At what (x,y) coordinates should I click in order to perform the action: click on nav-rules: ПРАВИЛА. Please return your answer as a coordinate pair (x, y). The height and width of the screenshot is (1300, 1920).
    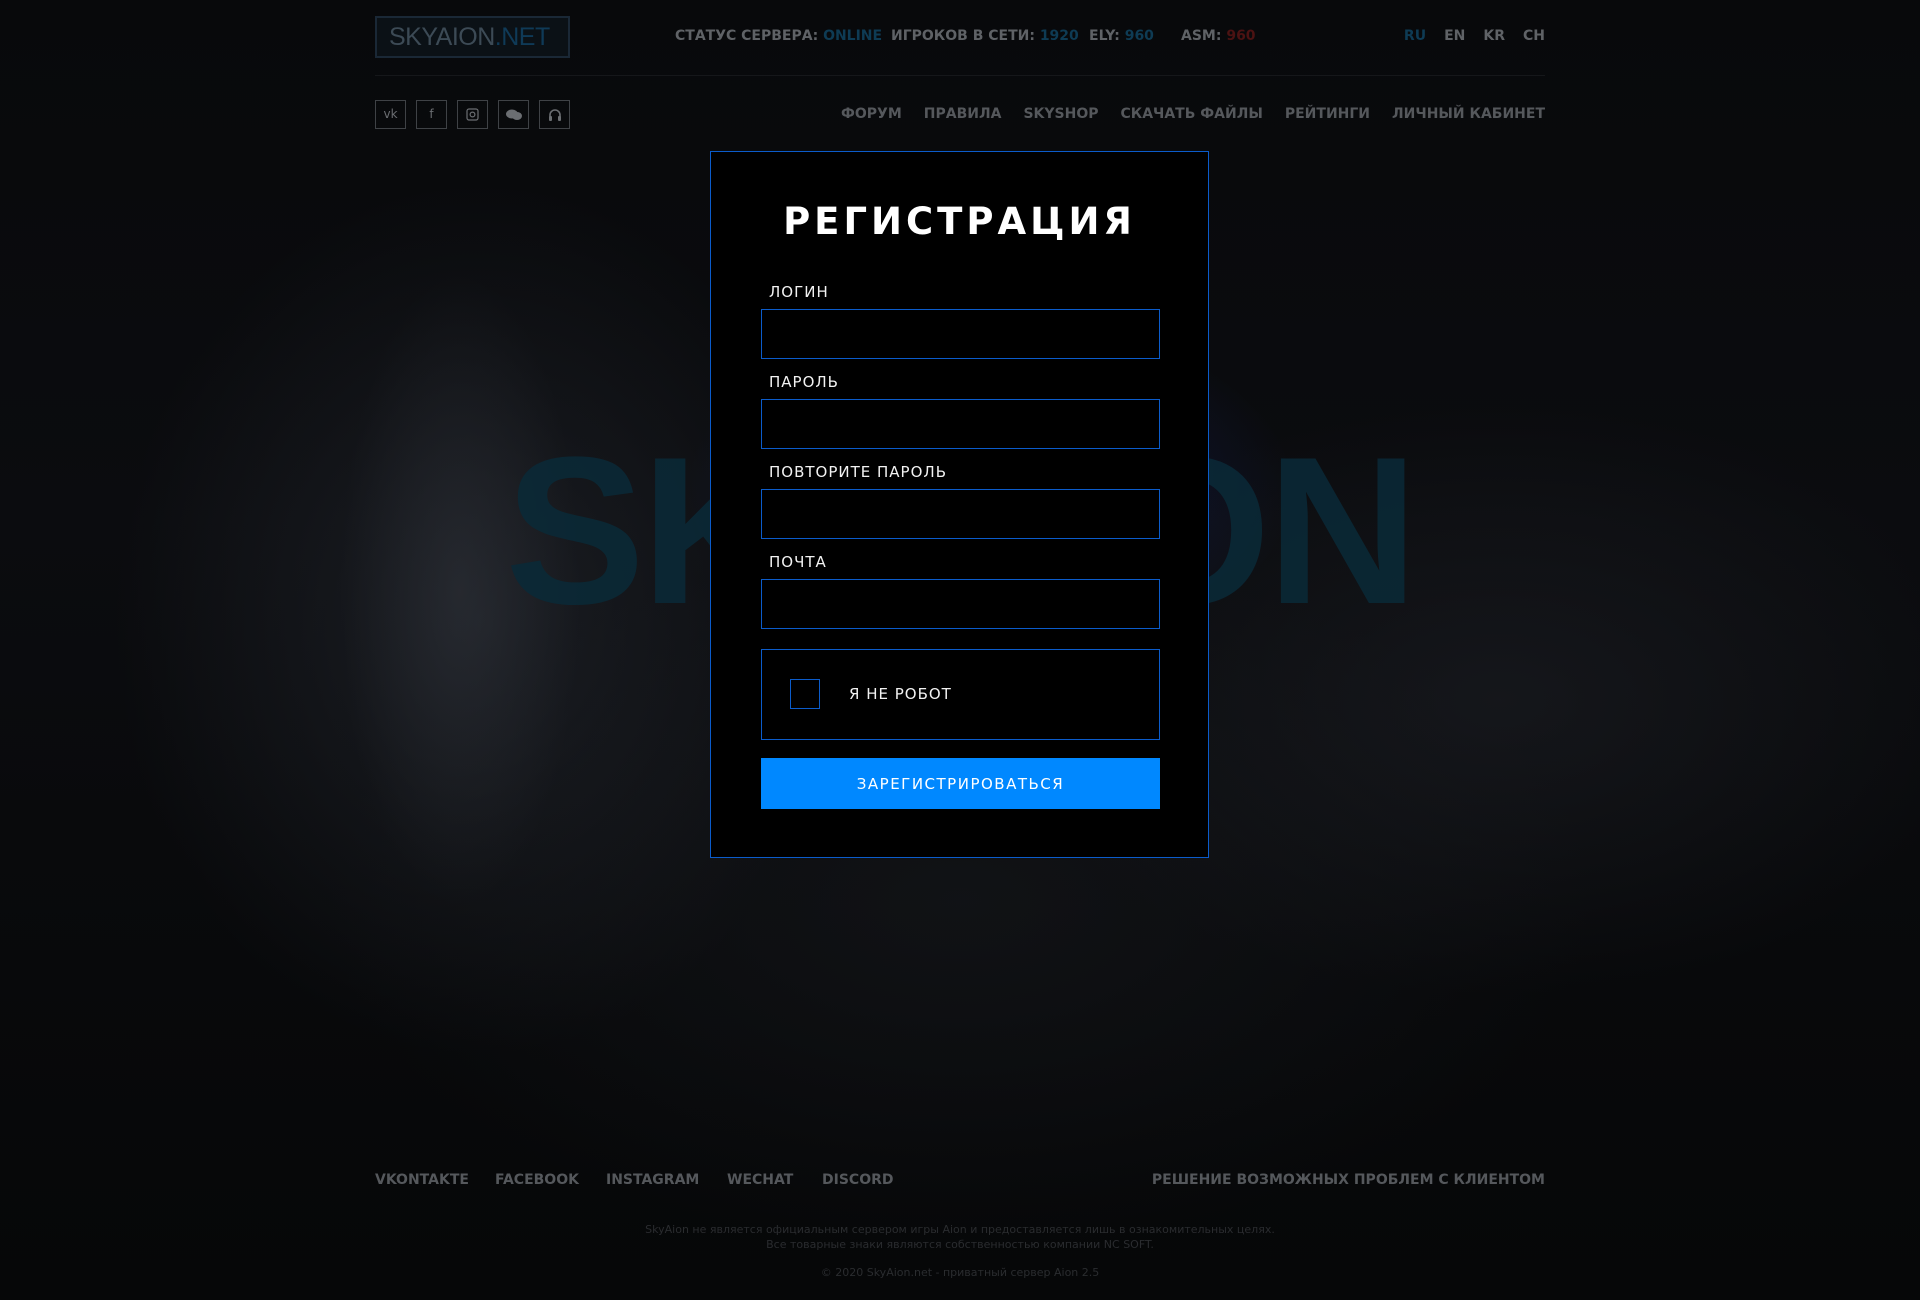
    Looking at the image, I should click on (963, 114).